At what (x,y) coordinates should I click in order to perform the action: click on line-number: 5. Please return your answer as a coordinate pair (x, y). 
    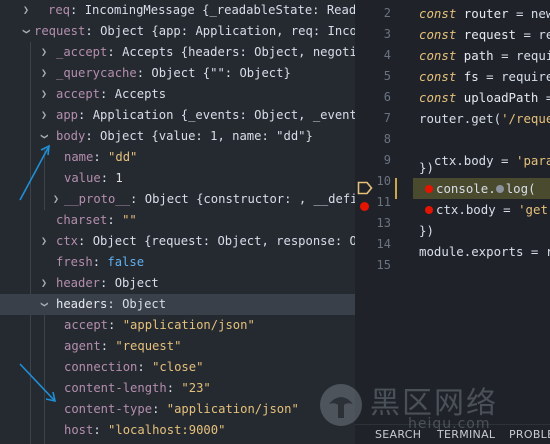
    Looking at the image, I should click on (387, 76).